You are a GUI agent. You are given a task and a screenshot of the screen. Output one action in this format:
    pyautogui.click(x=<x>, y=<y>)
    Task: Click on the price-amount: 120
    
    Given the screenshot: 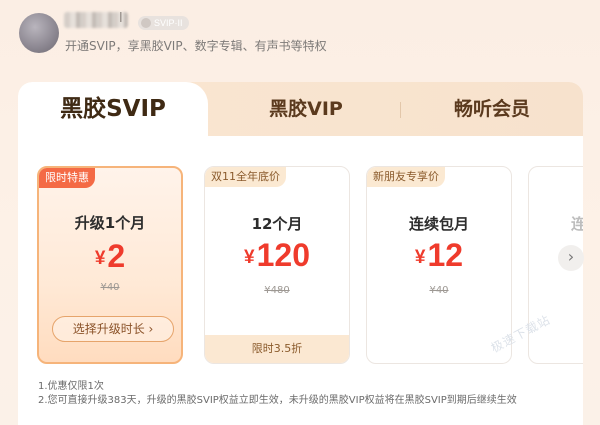 What is the action you would take?
    pyautogui.click(x=283, y=255)
    